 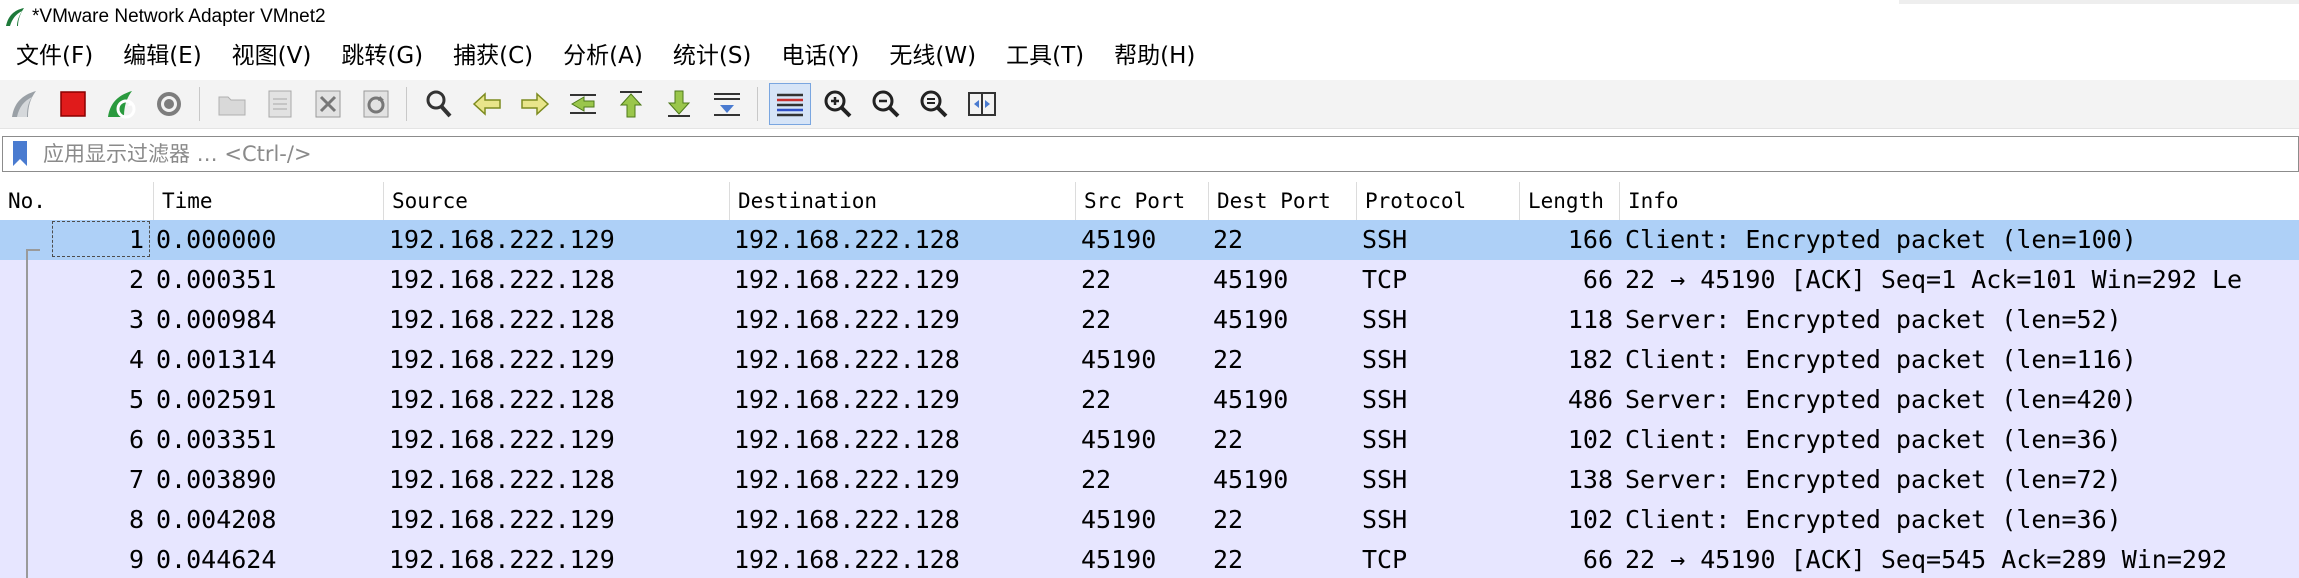 What do you see at coordinates (280, 104) in the screenshot?
I see `save-file-icon` at bounding box center [280, 104].